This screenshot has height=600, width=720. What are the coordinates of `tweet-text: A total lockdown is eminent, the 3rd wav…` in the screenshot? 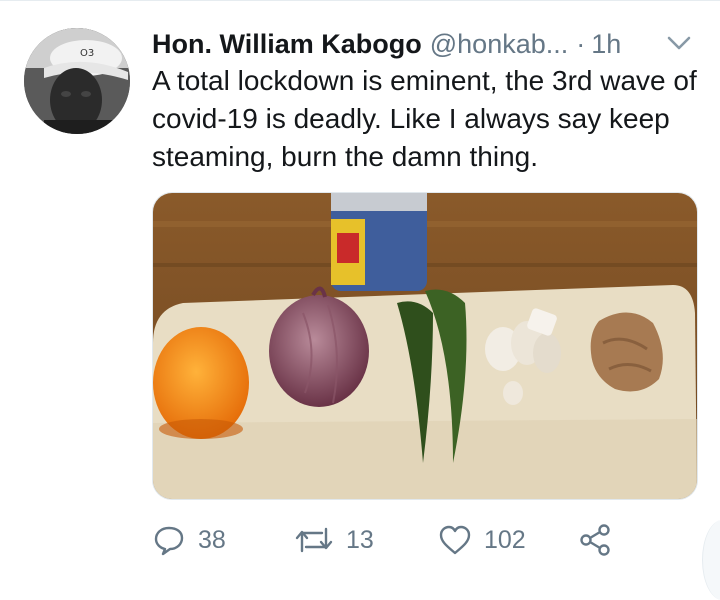 It's located at (424, 118).